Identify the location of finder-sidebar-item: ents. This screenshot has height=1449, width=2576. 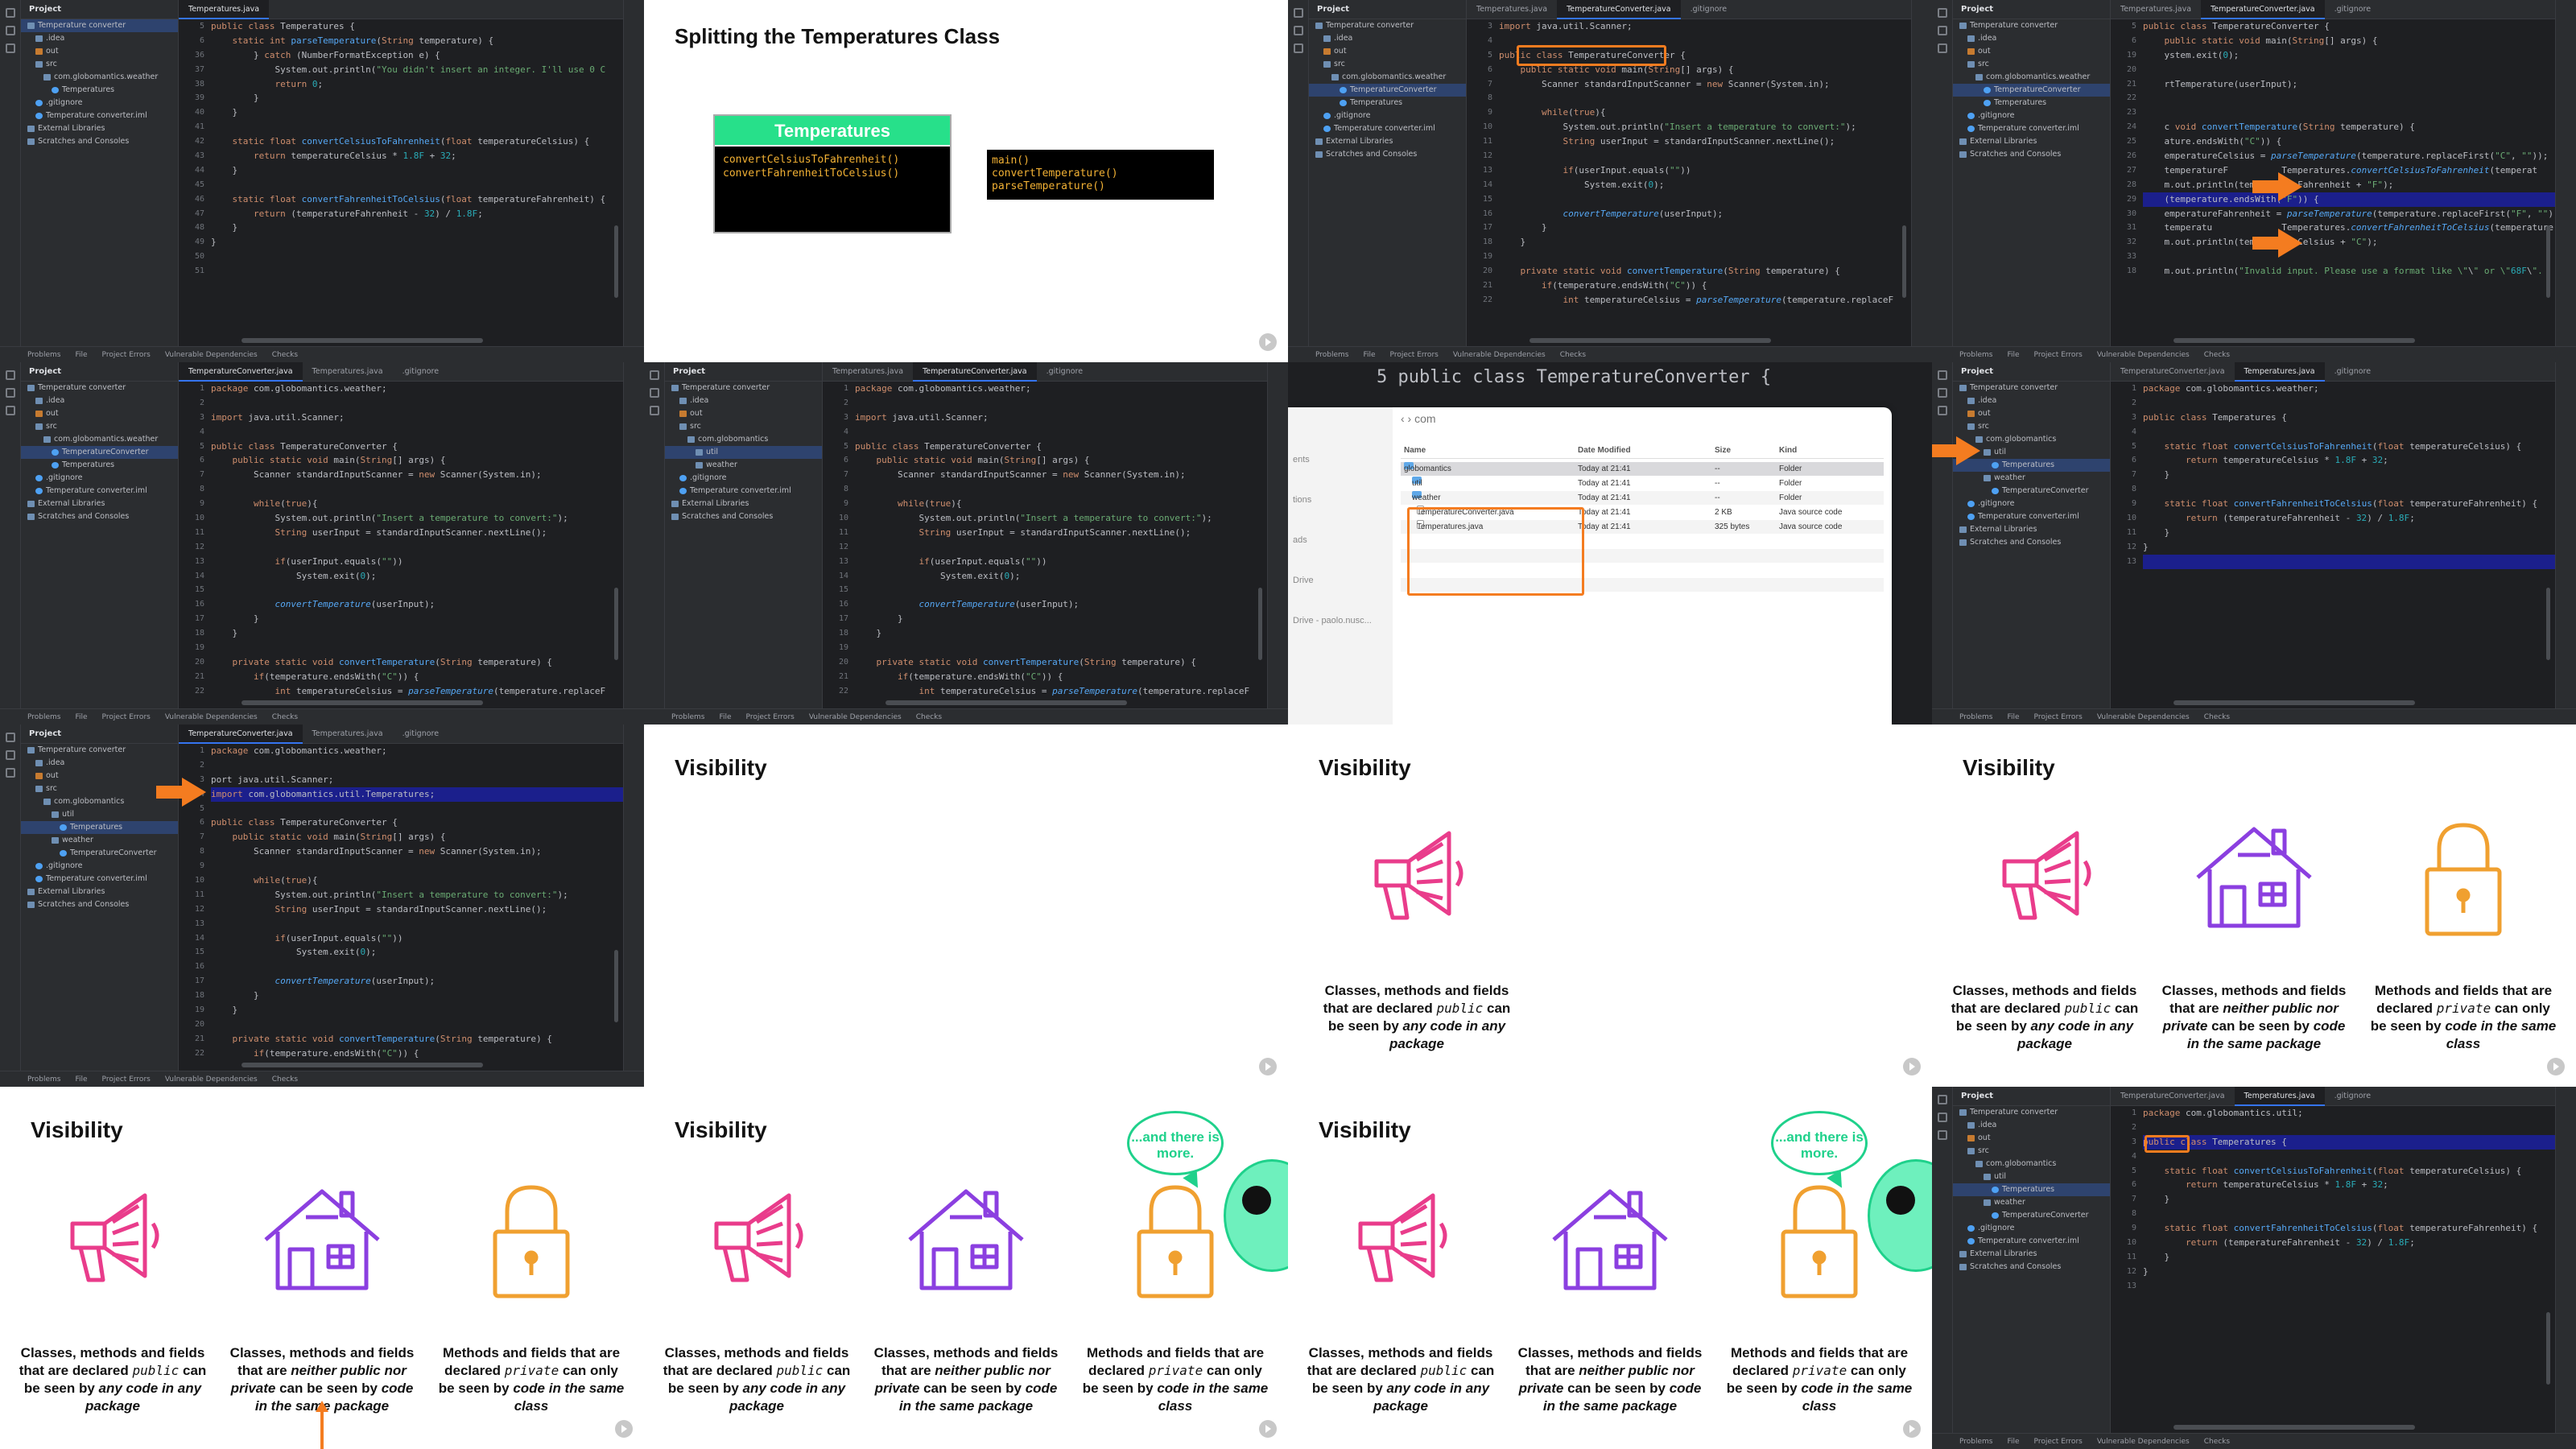
(1343, 460).